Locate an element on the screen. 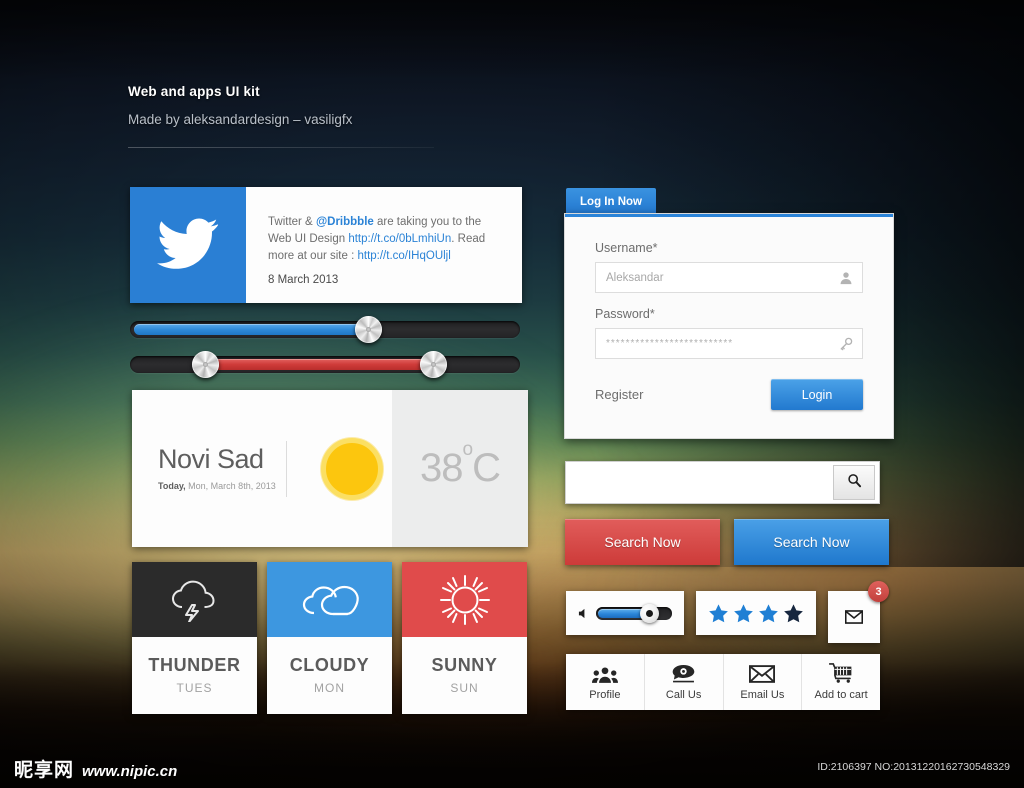  toolbar-item-profile: Profile is located at coordinates (605, 682).